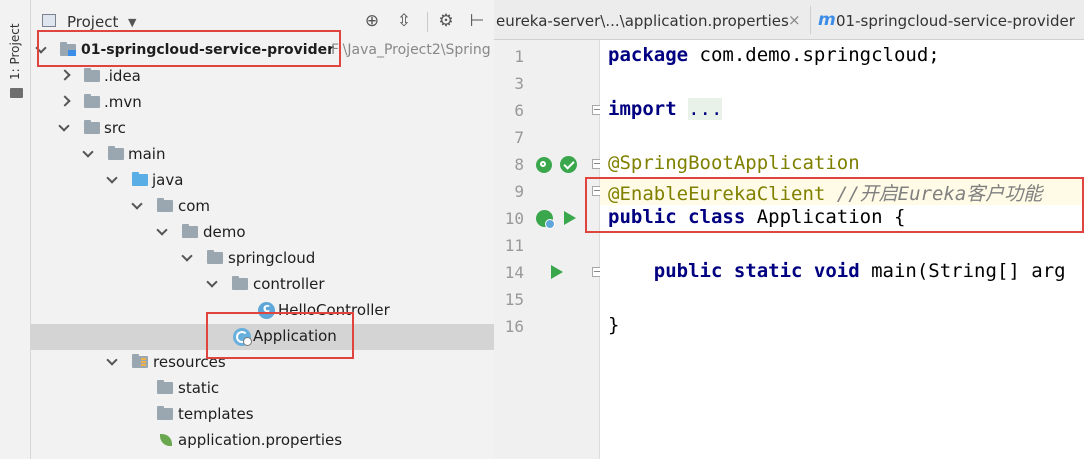 This screenshot has height=459, width=1084. I want to click on java-class-icon, so click(266, 310).